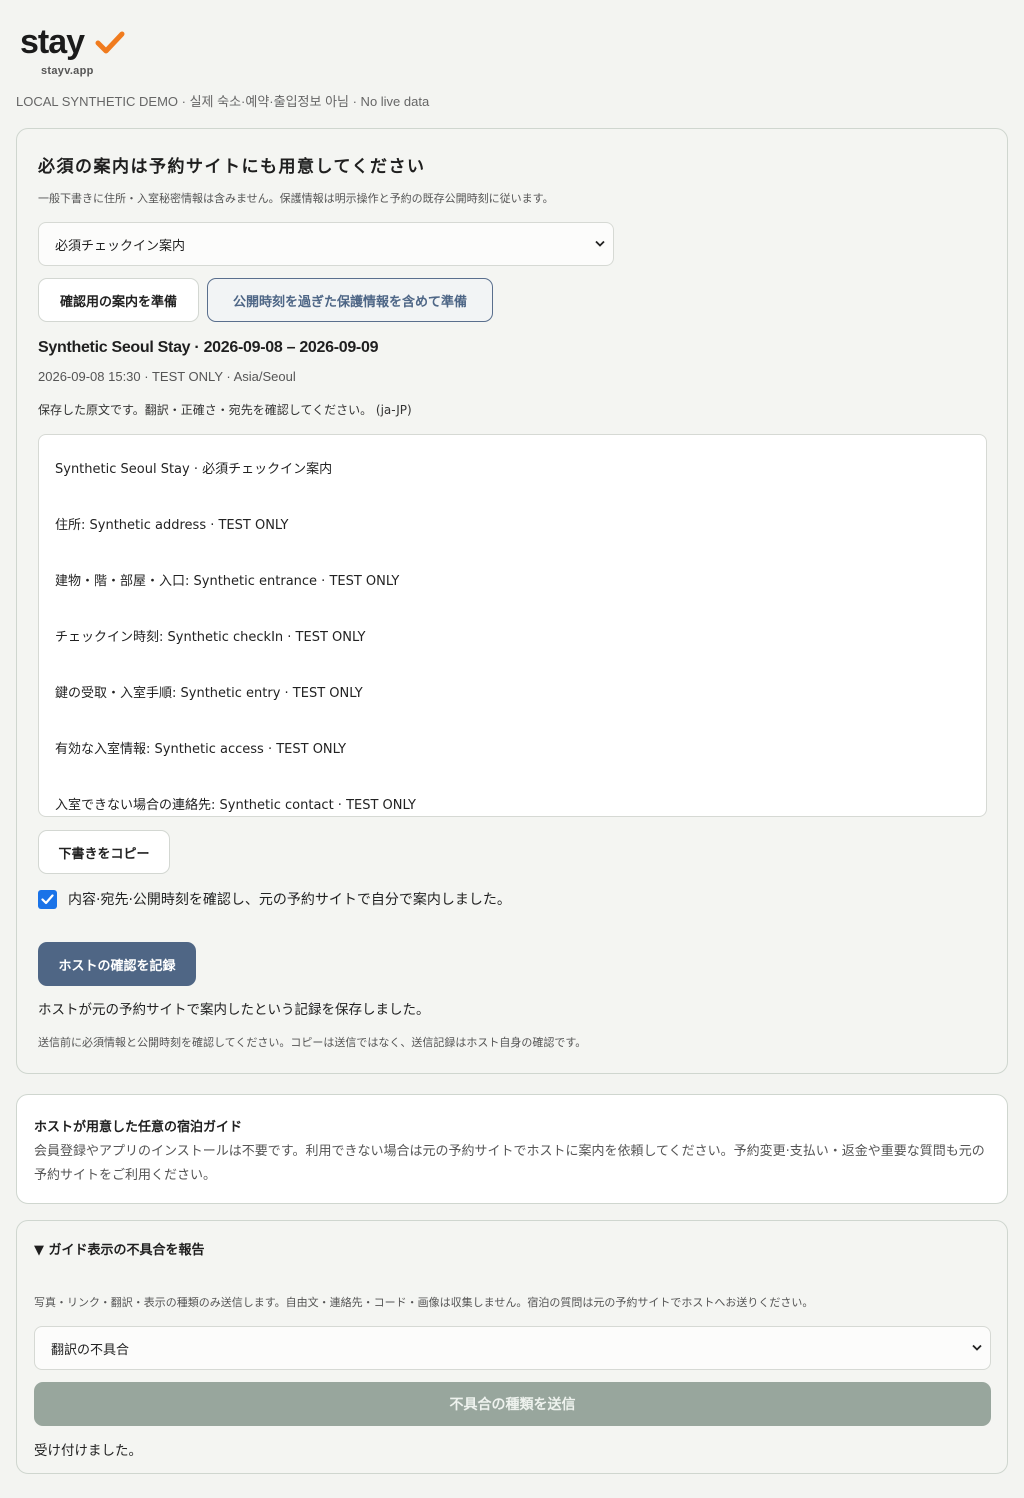 This screenshot has width=1024, height=1498. I want to click on original-text-note: 保存した原文です。翻訳・正確さ・宛先を確認してください。 (ja-JP), so click(225, 410).